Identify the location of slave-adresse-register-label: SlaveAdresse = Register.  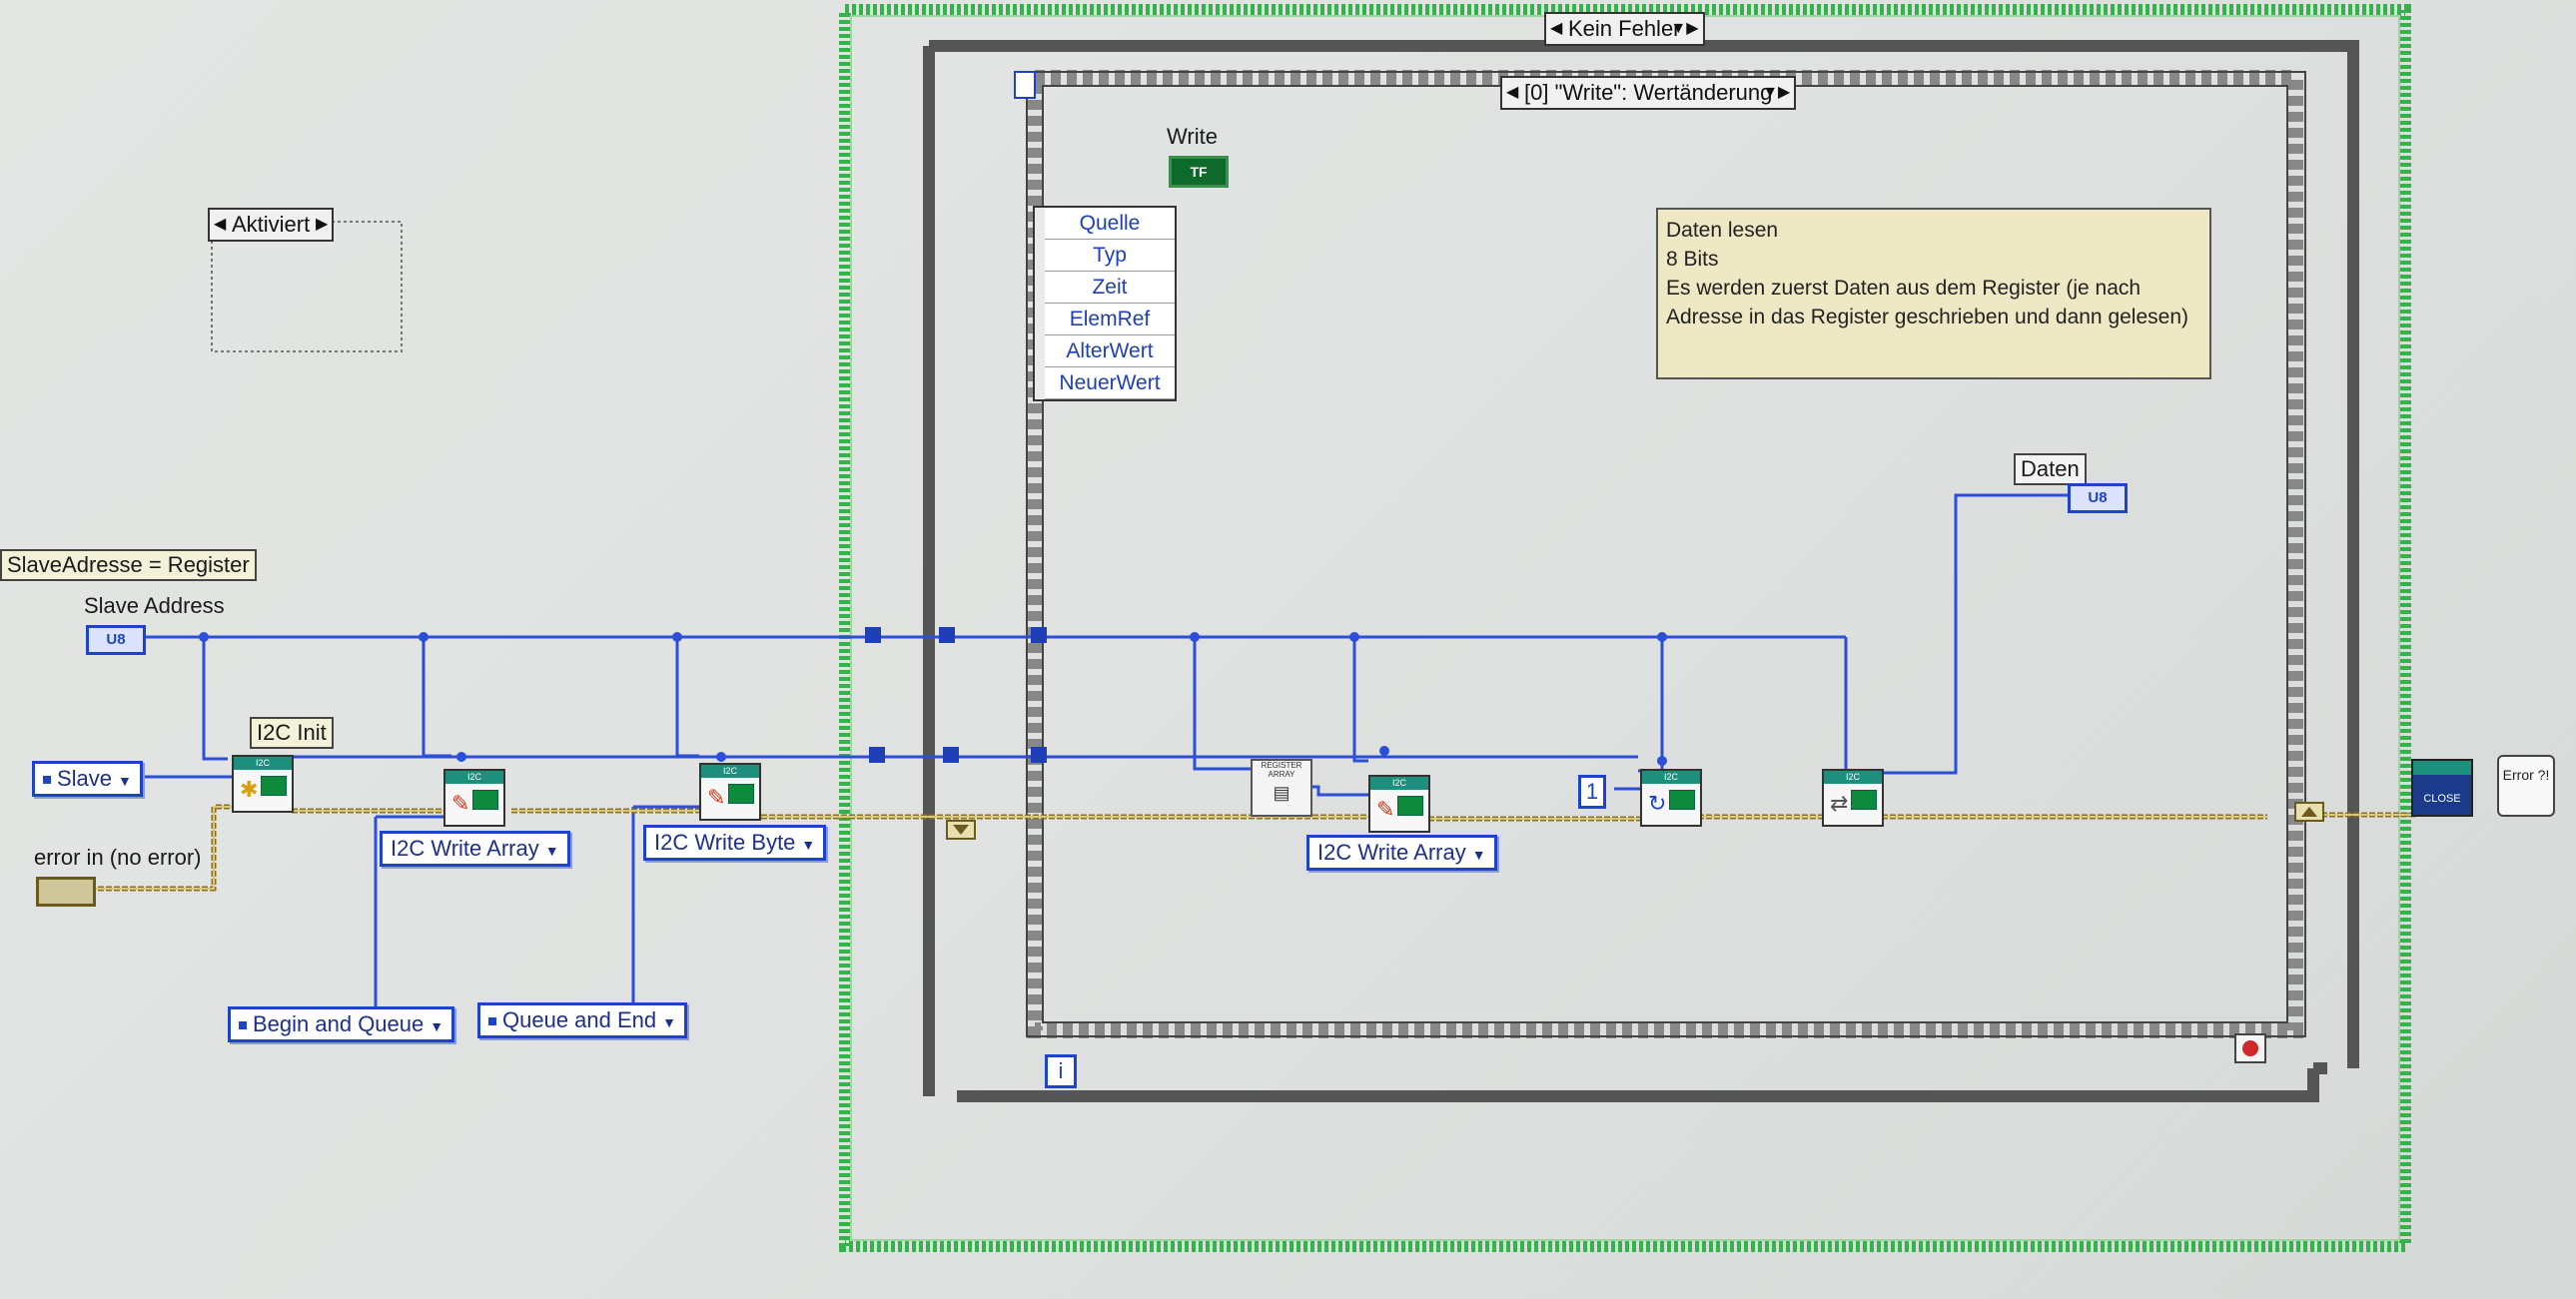
(128, 565).